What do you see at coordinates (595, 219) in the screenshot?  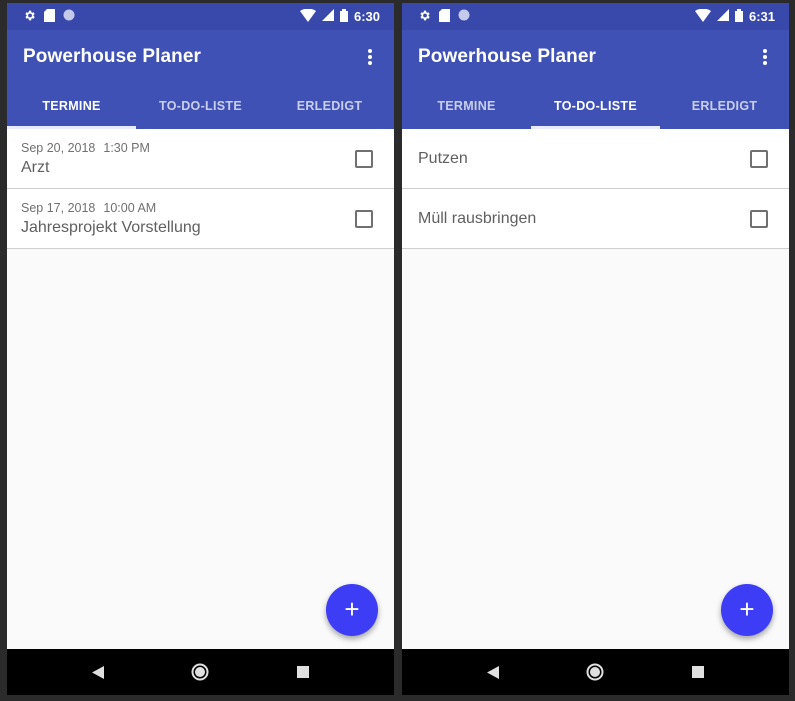 I see `list-item: Müll rausbringen` at bounding box center [595, 219].